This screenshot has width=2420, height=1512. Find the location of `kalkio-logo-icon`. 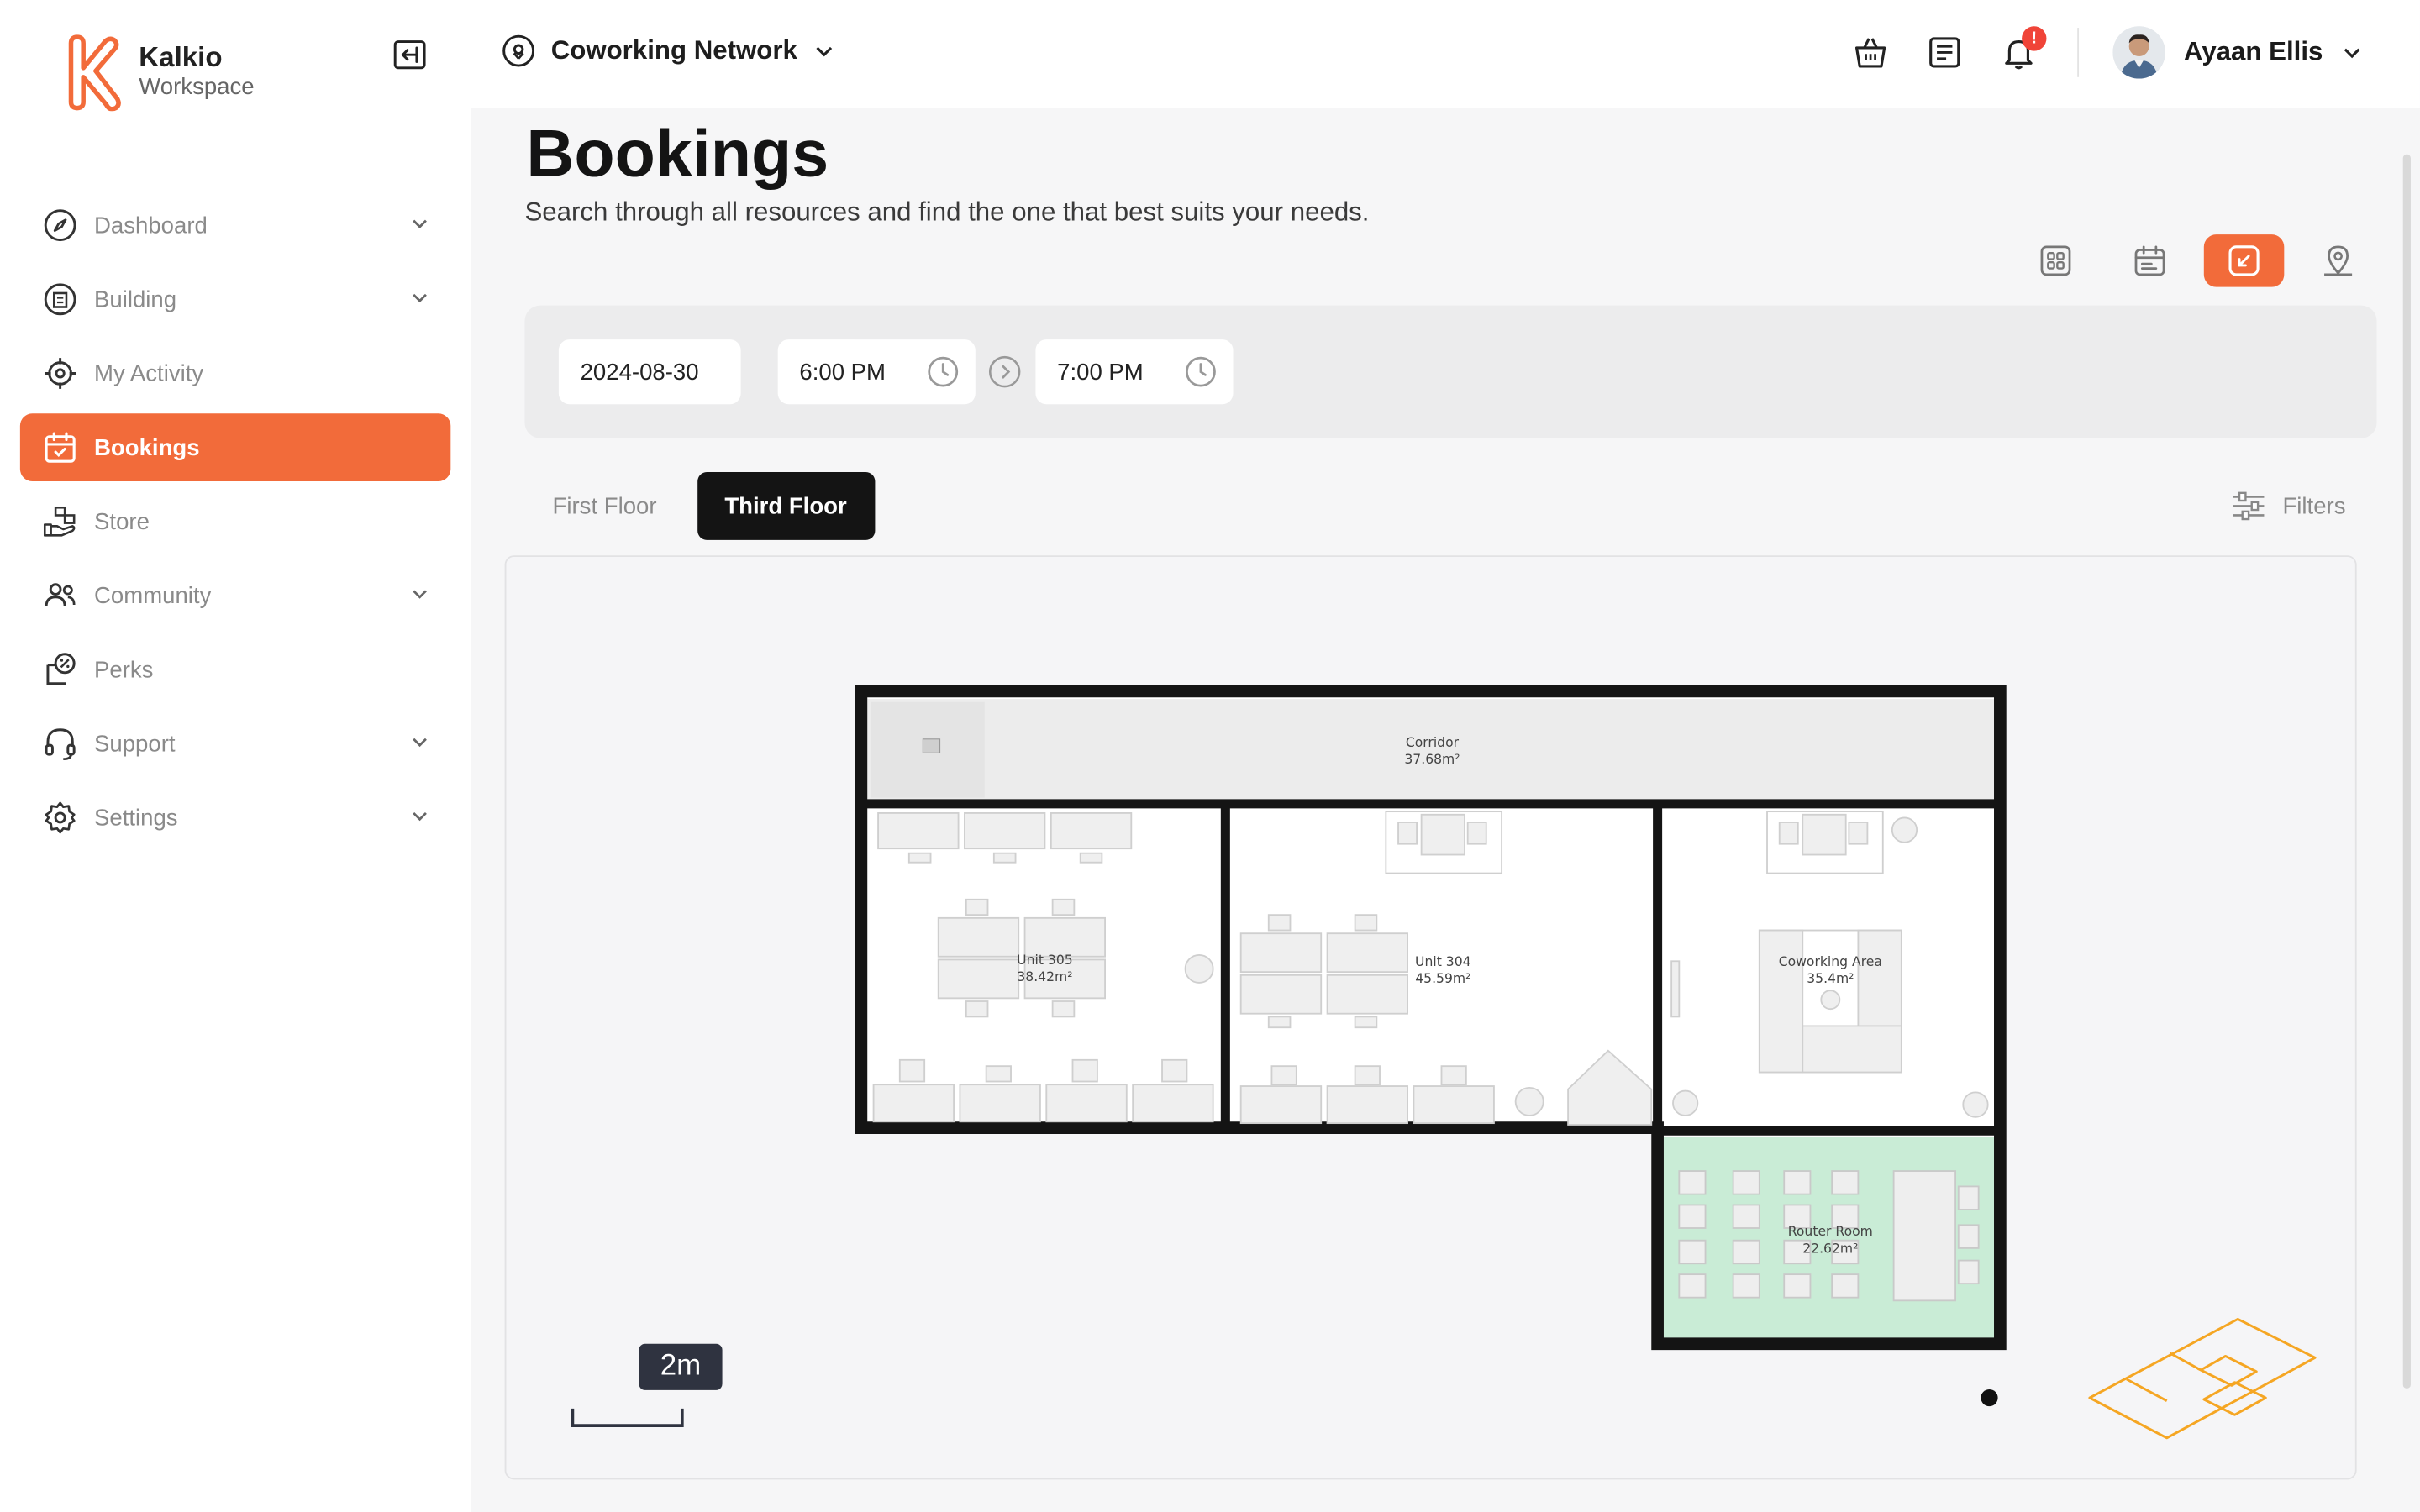

kalkio-logo-icon is located at coordinates (94, 73).